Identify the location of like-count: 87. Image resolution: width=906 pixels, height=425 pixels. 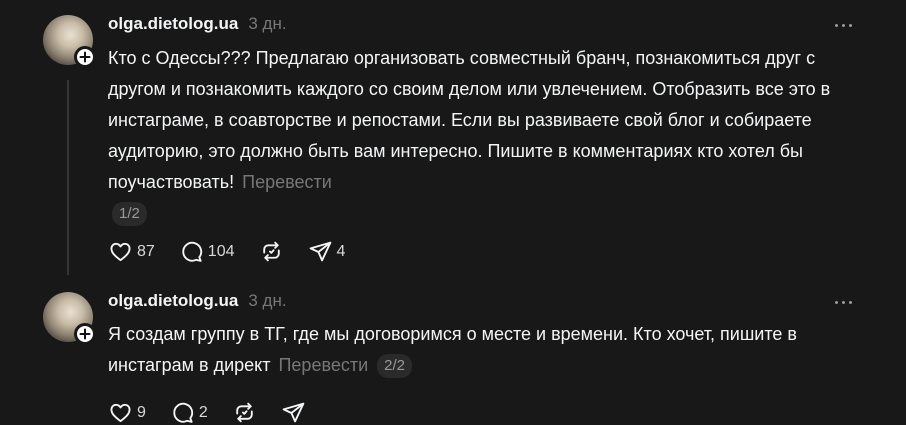
(146, 251).